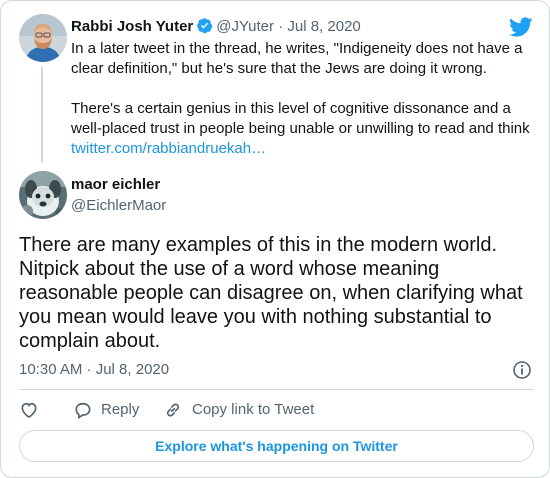  Describe the element at coordinates (253, 409) in the screenshot. I see `copy-link-label: Copy link to Tweet` at that location.